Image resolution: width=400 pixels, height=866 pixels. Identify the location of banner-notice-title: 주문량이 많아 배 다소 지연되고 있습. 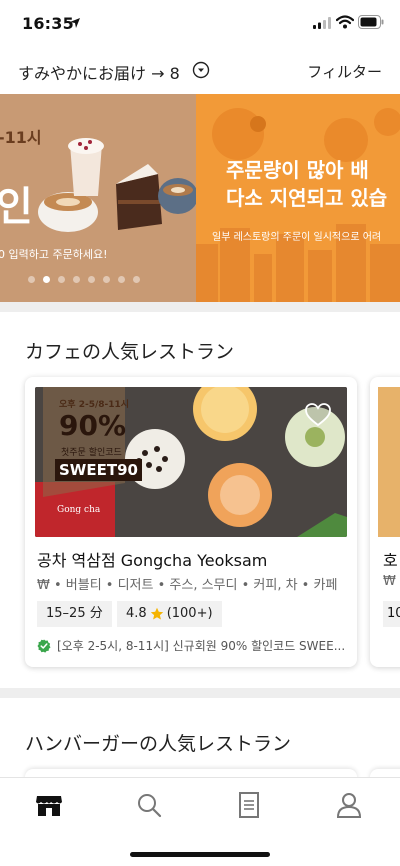
(306, 184).